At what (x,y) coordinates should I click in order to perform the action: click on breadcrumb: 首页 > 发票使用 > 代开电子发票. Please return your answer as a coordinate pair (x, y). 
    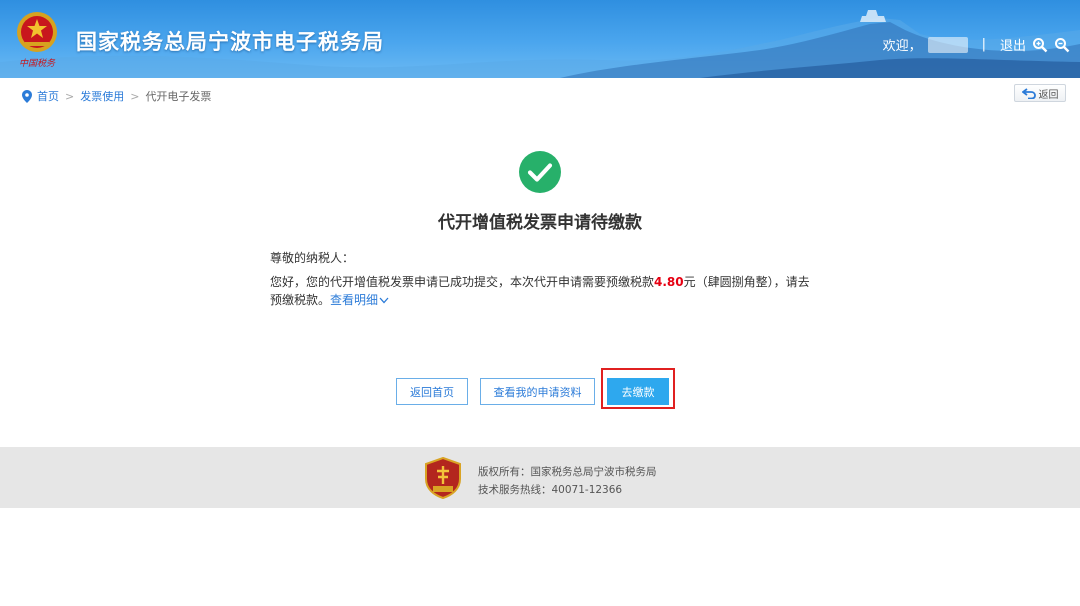
    Looking at the image, I should click on (116, 96).